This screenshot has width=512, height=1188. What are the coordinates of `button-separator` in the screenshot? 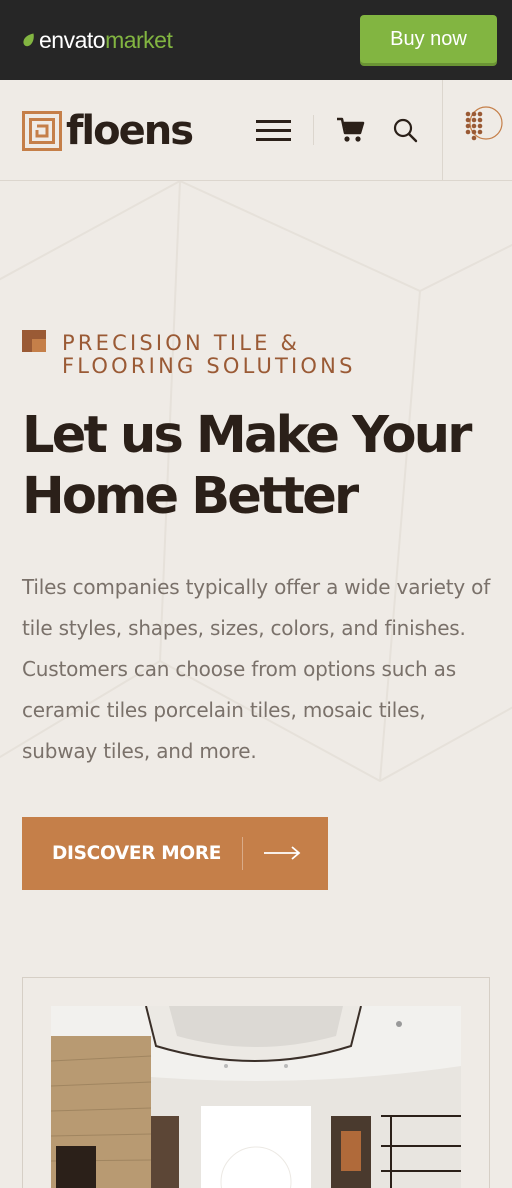 It's located at (242, 853).